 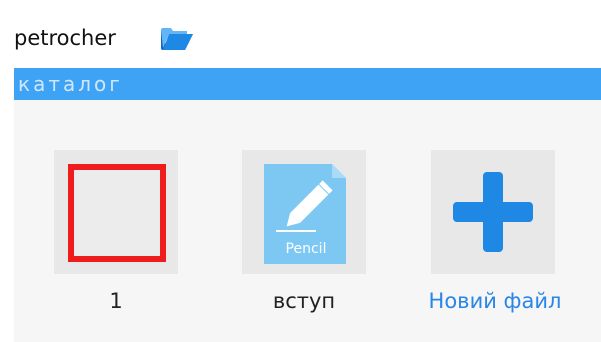 I want to click on plus-icon, so click(x=493, y=212).